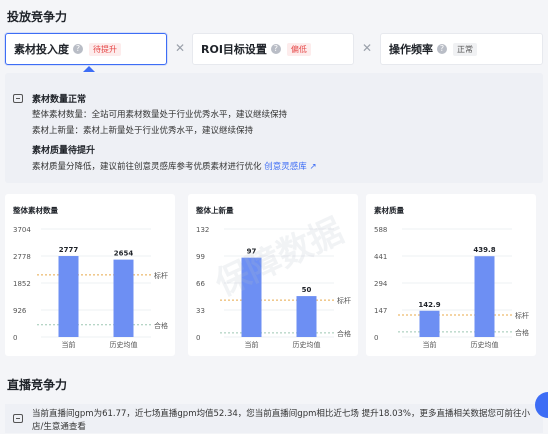 Image resolution: width=548 pixels, height=434 pixels. Describe the element at coordinates (380, 311) in the screenshot. I see `y-tick-label: 147` at that location.